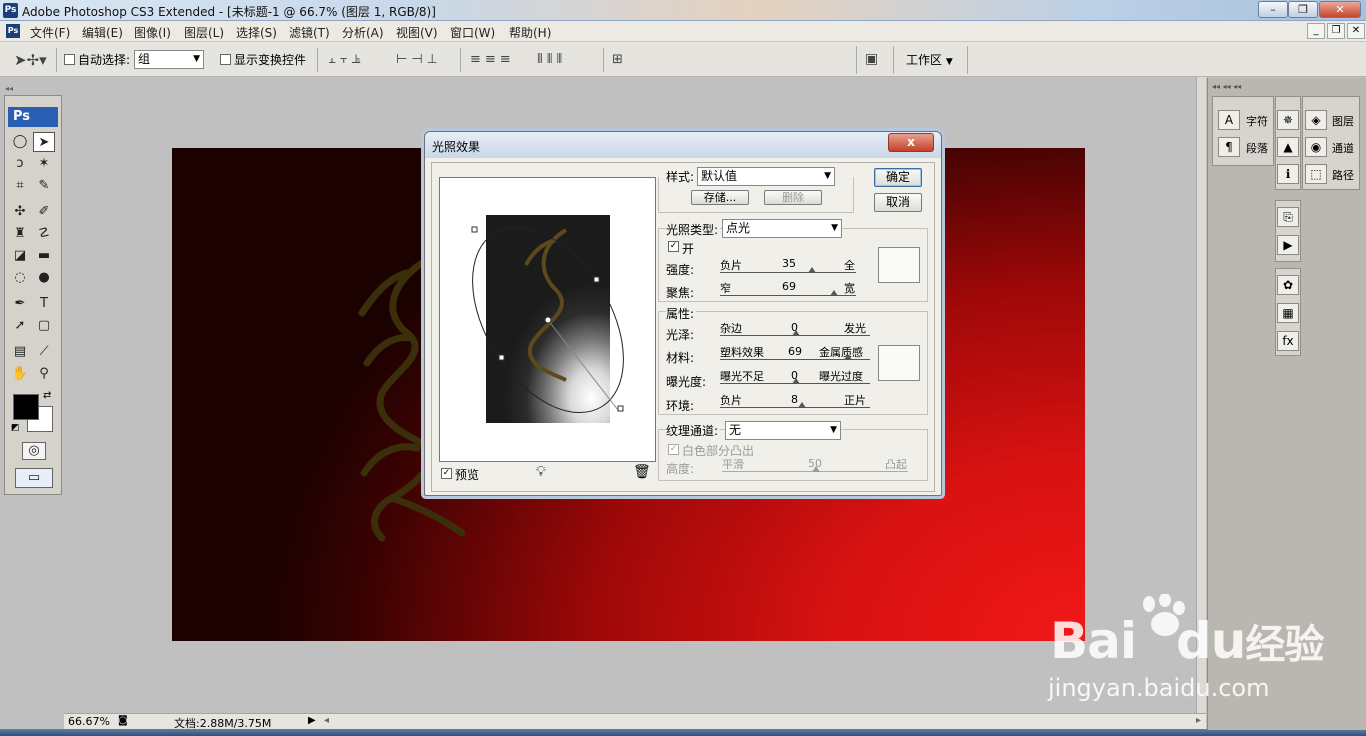 This screenshot has width=1366, height=736. What do you see at coordinates (793, 197) in the screenshot?
I see `delete-style-button: 删除` at bounding box center [793, 197].